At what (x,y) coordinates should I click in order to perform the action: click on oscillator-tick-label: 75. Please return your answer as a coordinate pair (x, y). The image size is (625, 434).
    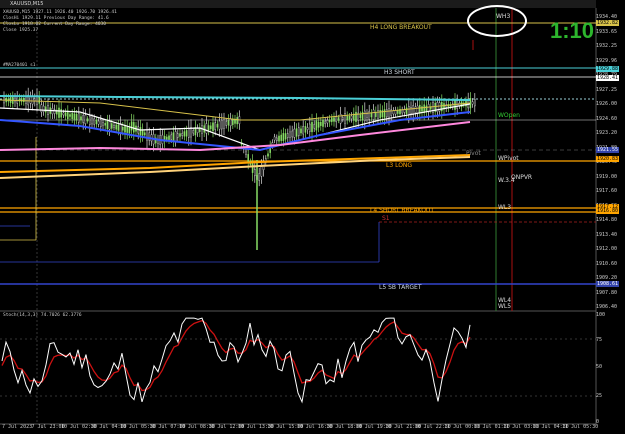
    Looking at the image, I should click on (599, 340).